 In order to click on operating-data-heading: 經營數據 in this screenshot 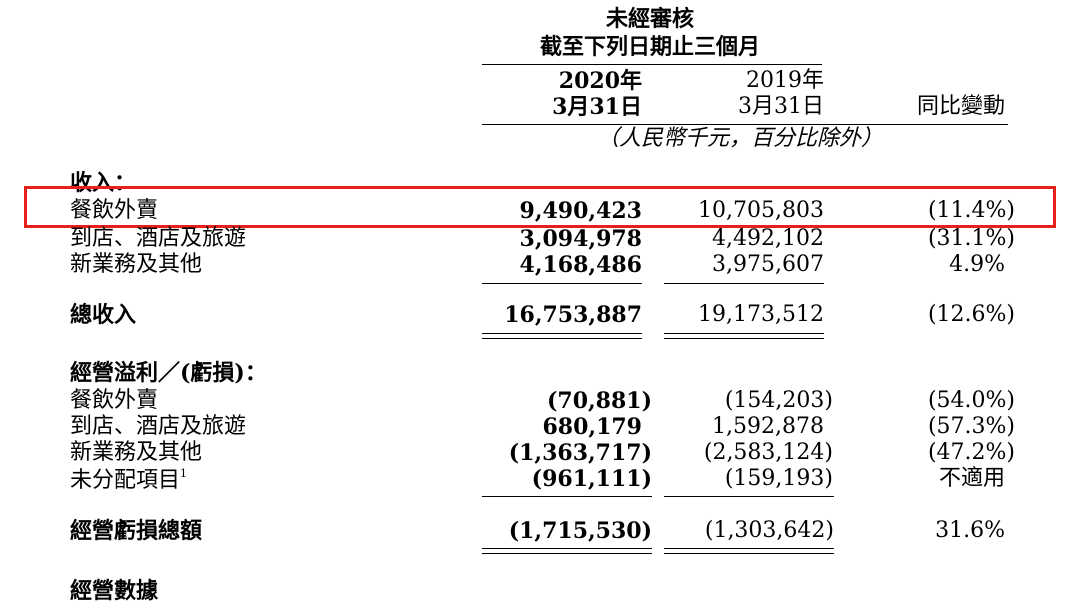, I will do `click(114, 591)`.